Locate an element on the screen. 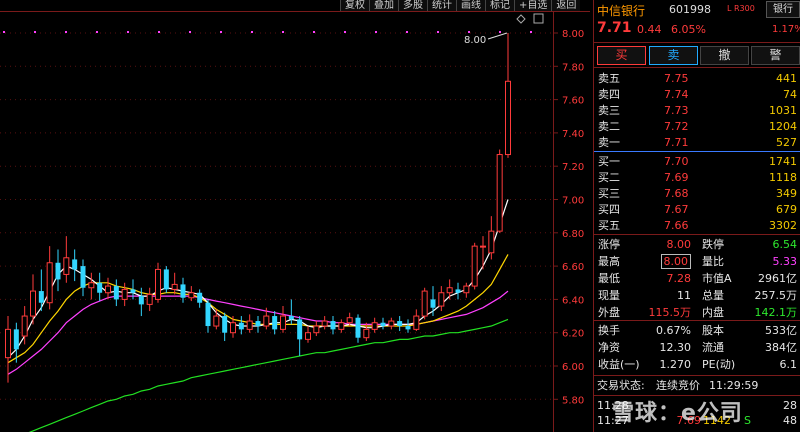 This screenshot has width=800, height=432. toolbar-button-6: +自选 is located at coordinates (533, 5).